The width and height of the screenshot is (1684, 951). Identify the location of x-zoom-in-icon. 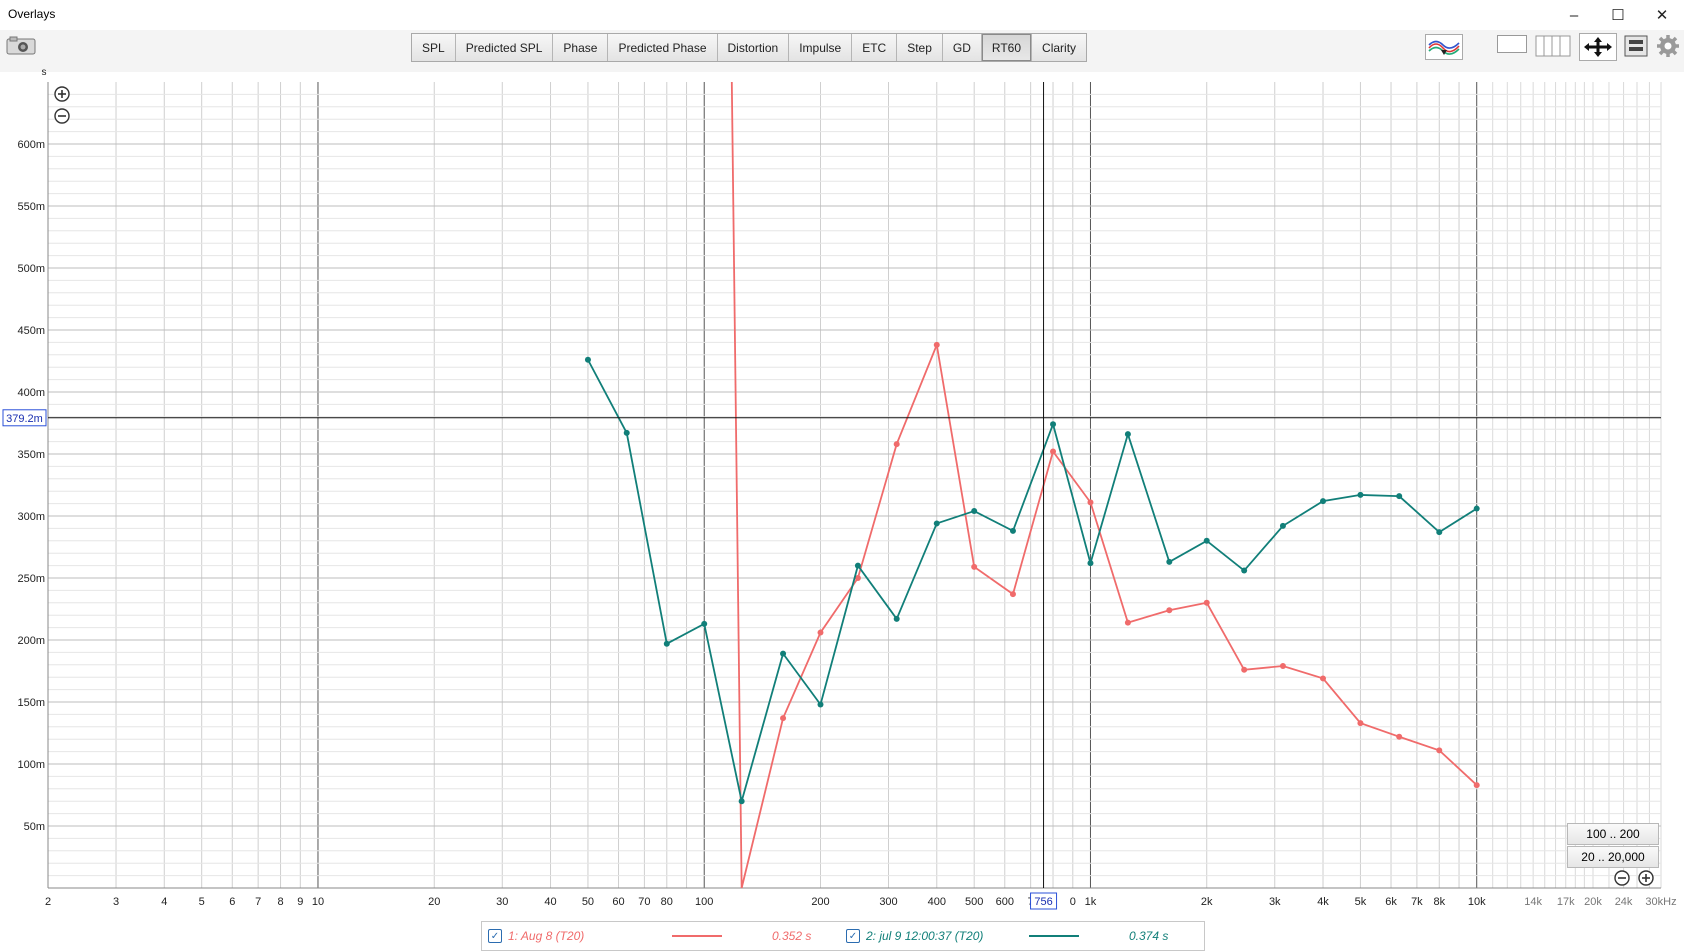
(1646, 878).